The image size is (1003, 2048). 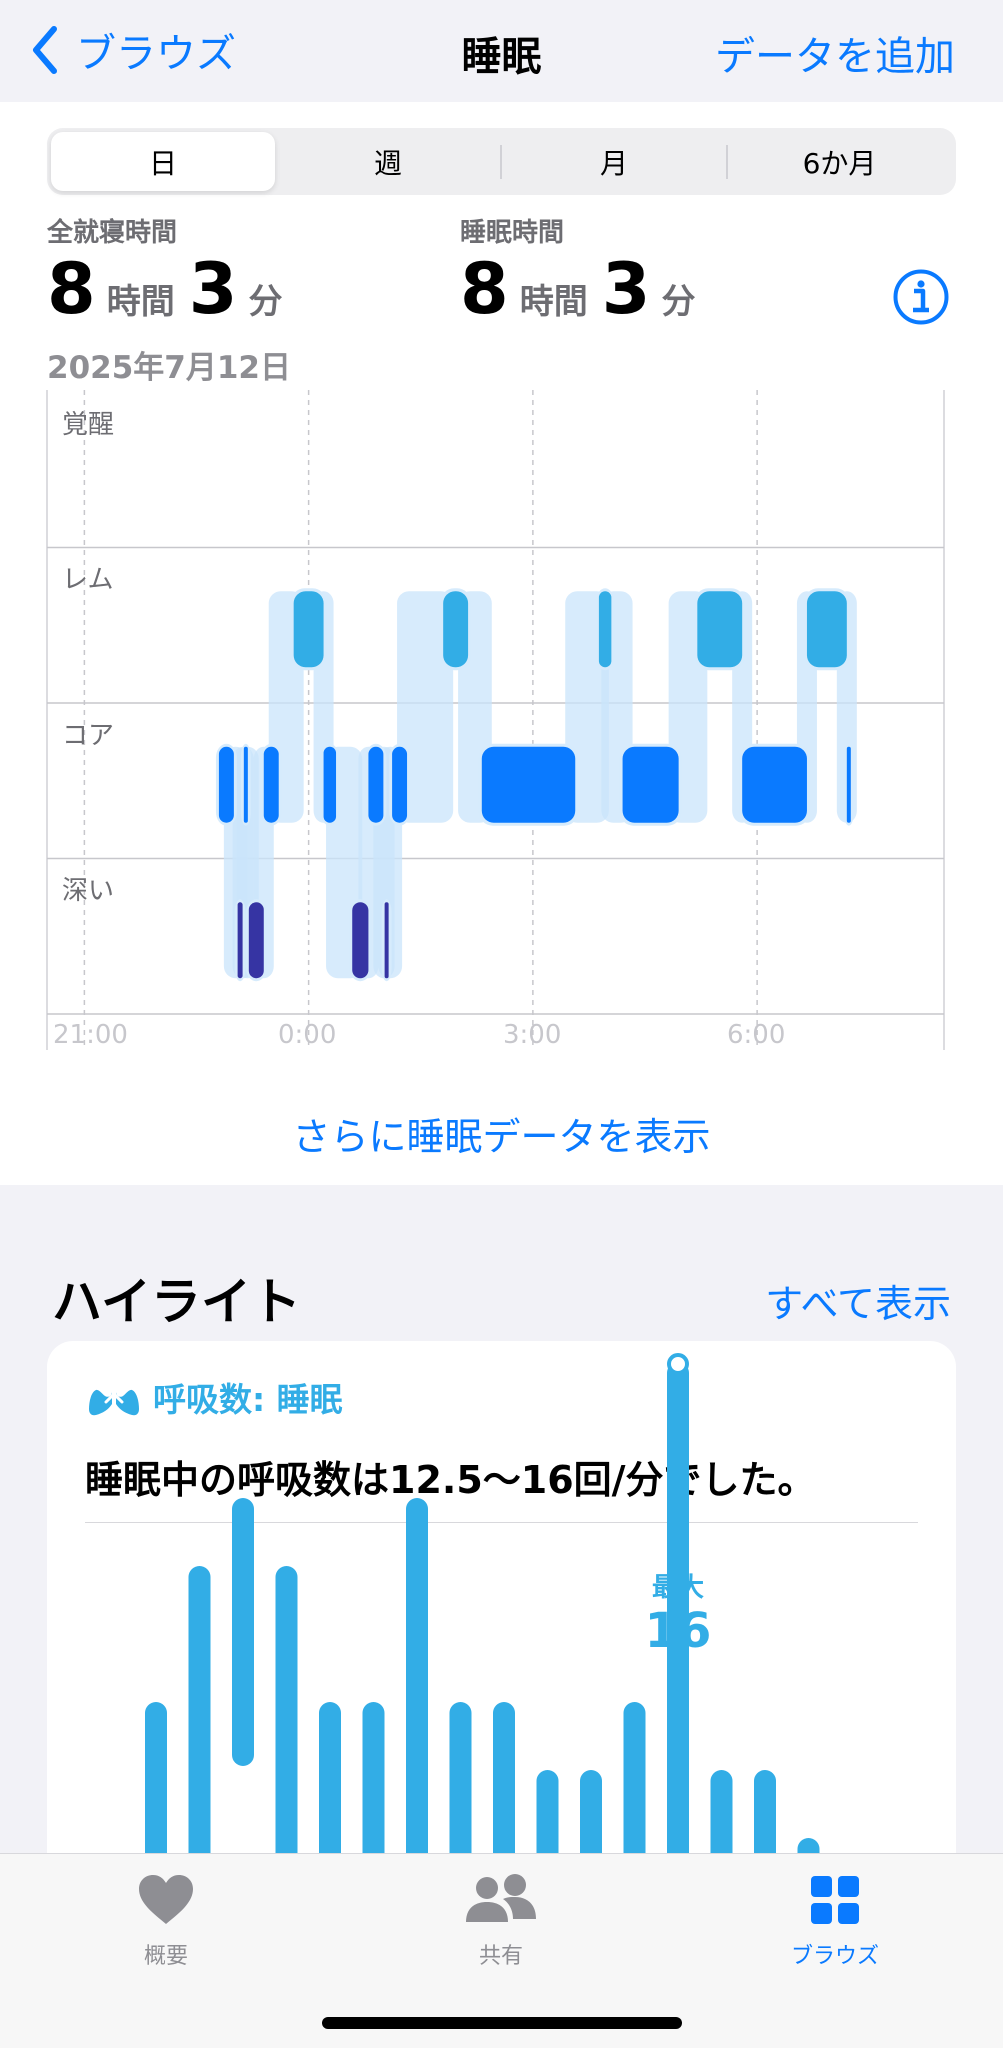 I want to click on grid-icon, so click(x=835, y=1900).